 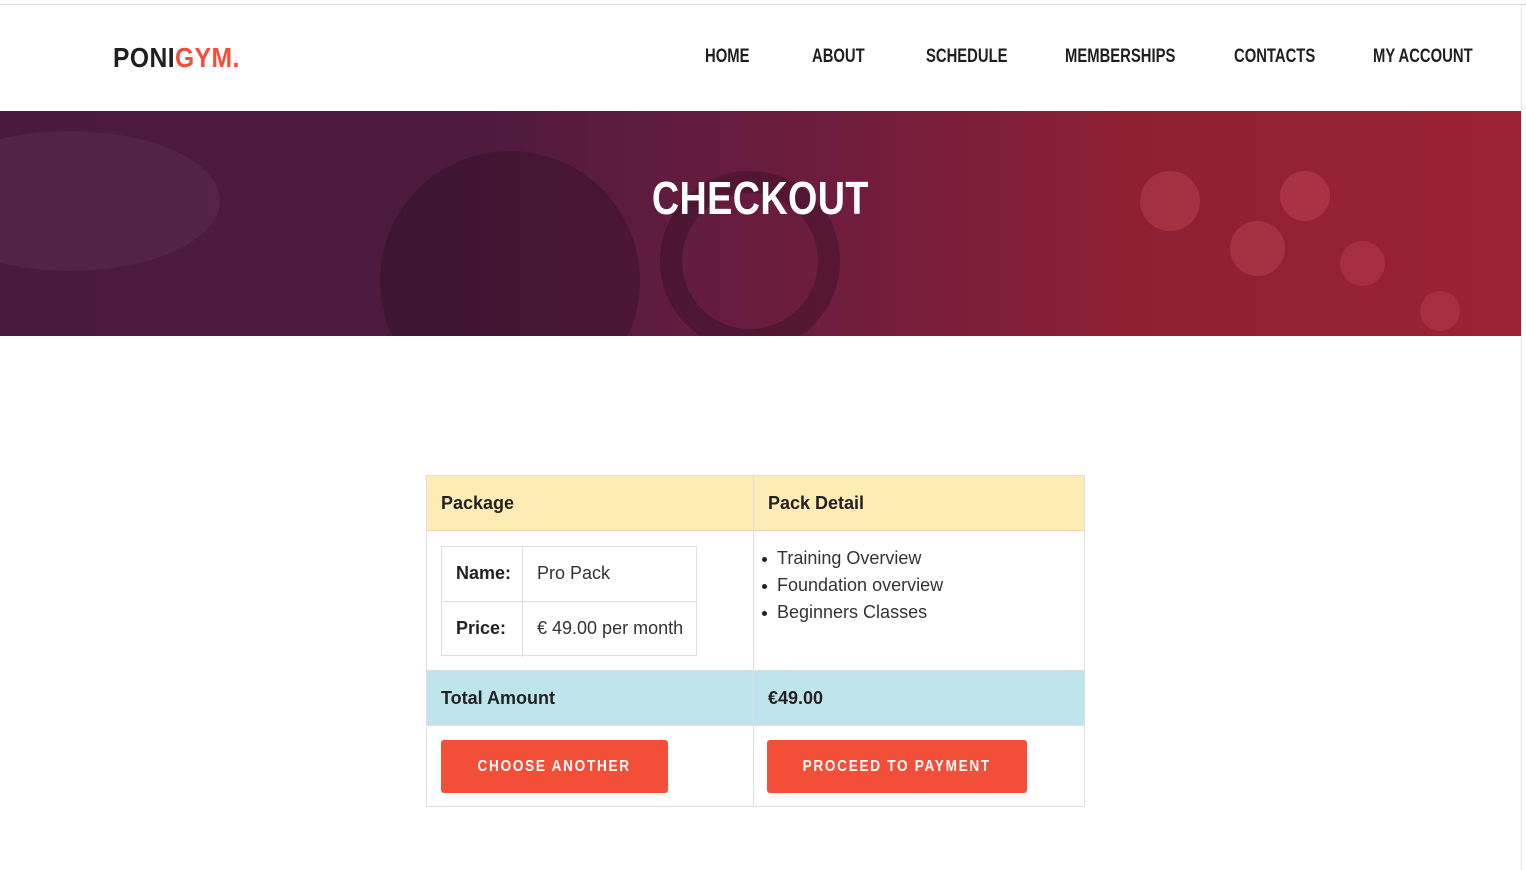 I want to click on nav-item-schedule: SCHEDULE, so click(x=967, y=57).